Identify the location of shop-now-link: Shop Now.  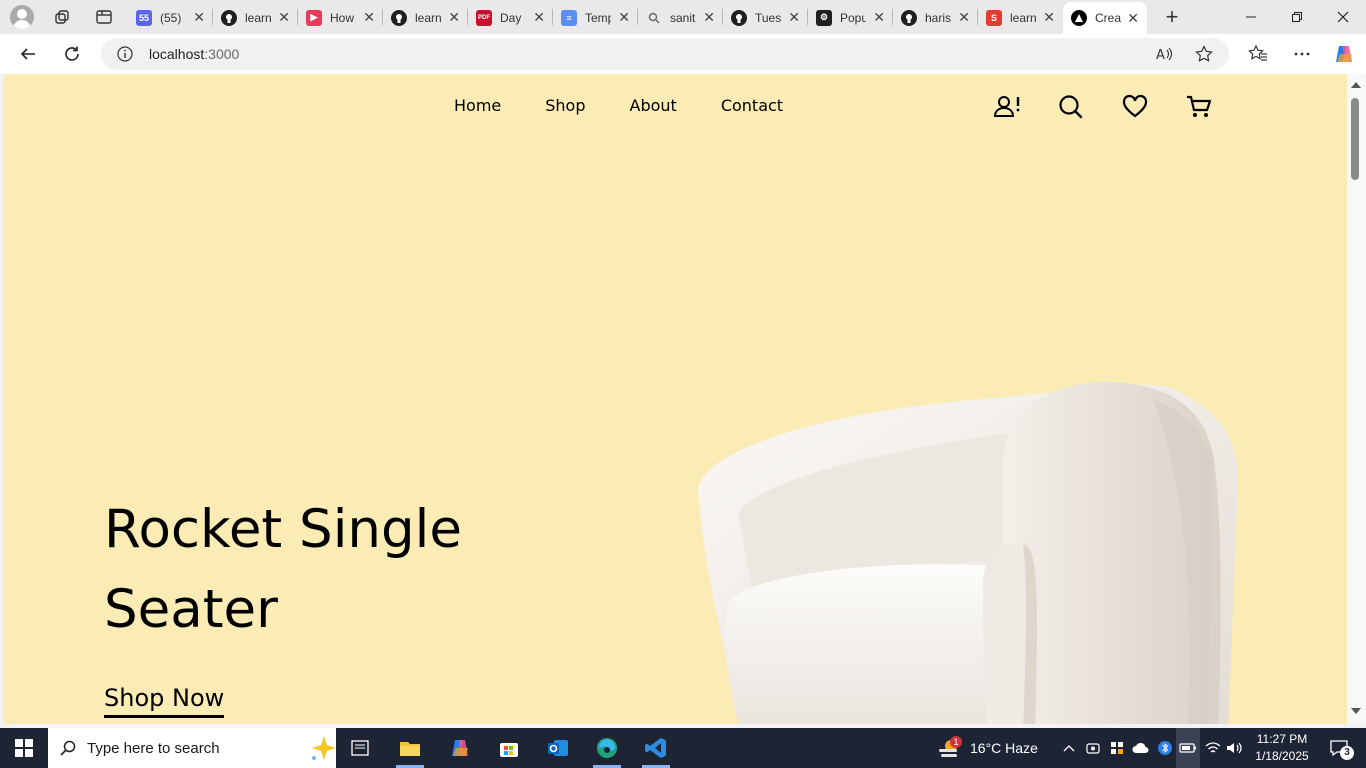
(164, 701).